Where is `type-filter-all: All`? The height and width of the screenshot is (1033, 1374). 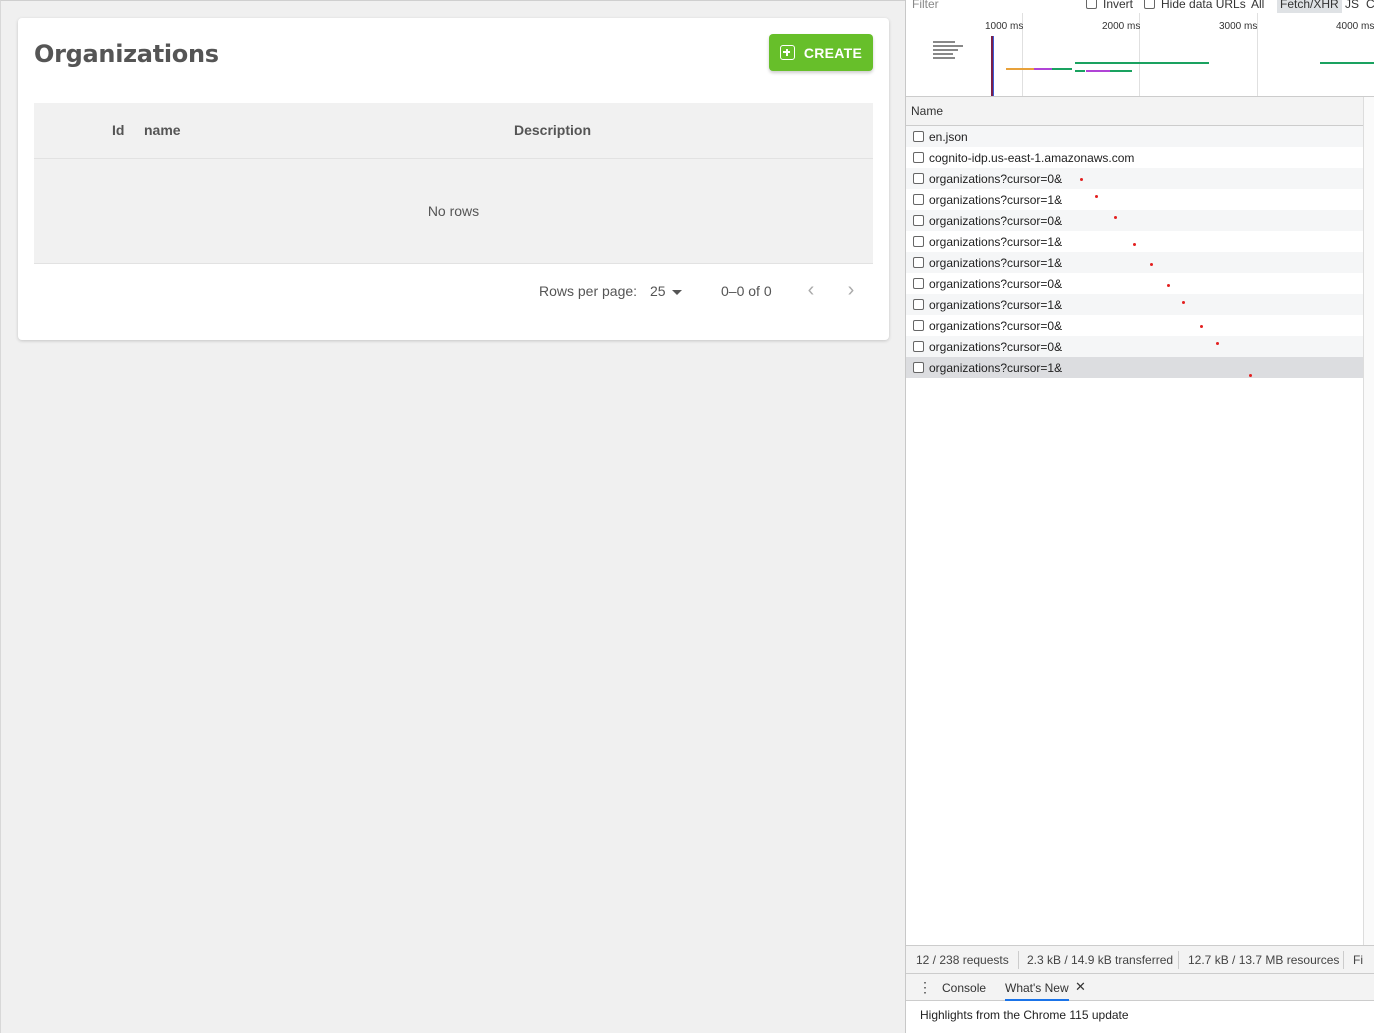 type-filter-all: All is located at coordinates (1257, 5).